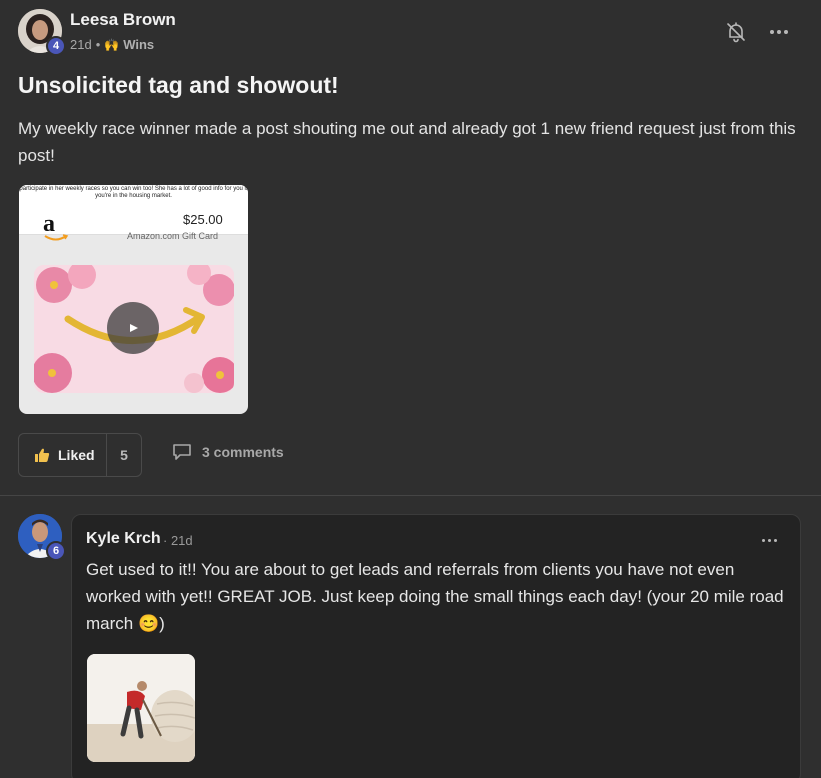 The width and height of the screenshot is (821, 778). What do you see at coordinates (779, 32) in the screenshot?
I see `post-more-options-icon` at bounding box center [779, 32].